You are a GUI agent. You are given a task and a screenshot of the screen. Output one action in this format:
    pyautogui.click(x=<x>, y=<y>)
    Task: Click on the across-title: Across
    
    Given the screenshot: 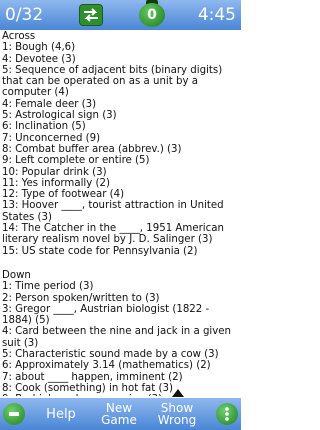 What is the action you would take?
    pyautogui.click(x=19, y=36)
    